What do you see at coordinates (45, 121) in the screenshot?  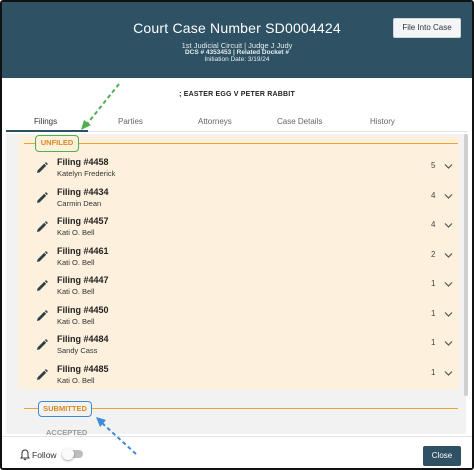 I see `tab-filings: Filings` at bounding box center [45, 121].